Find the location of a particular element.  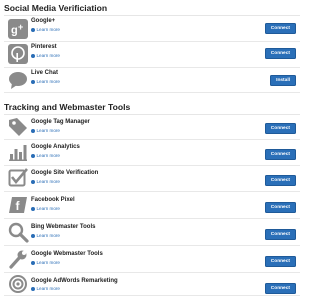

integration-row-google-plus: g + Google+ Learn more Connect is located at coordinates (152, 29).